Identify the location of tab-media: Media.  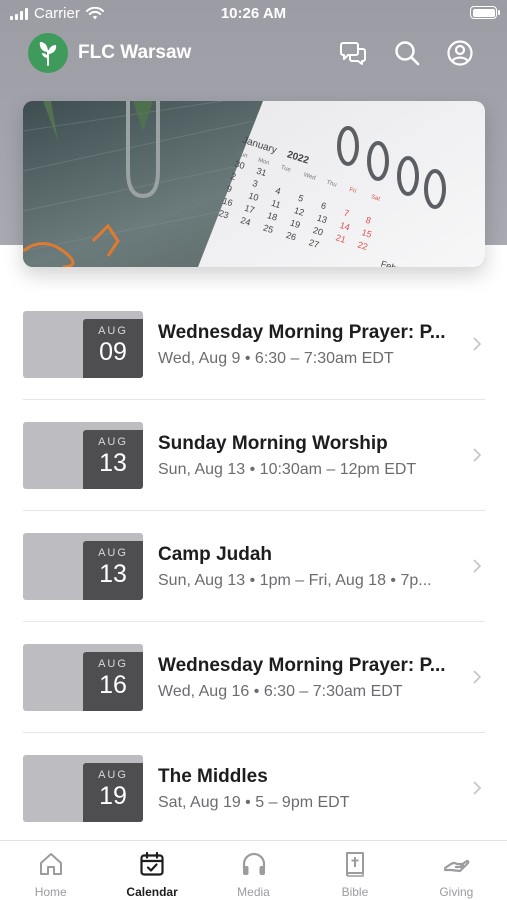
(253, 870).